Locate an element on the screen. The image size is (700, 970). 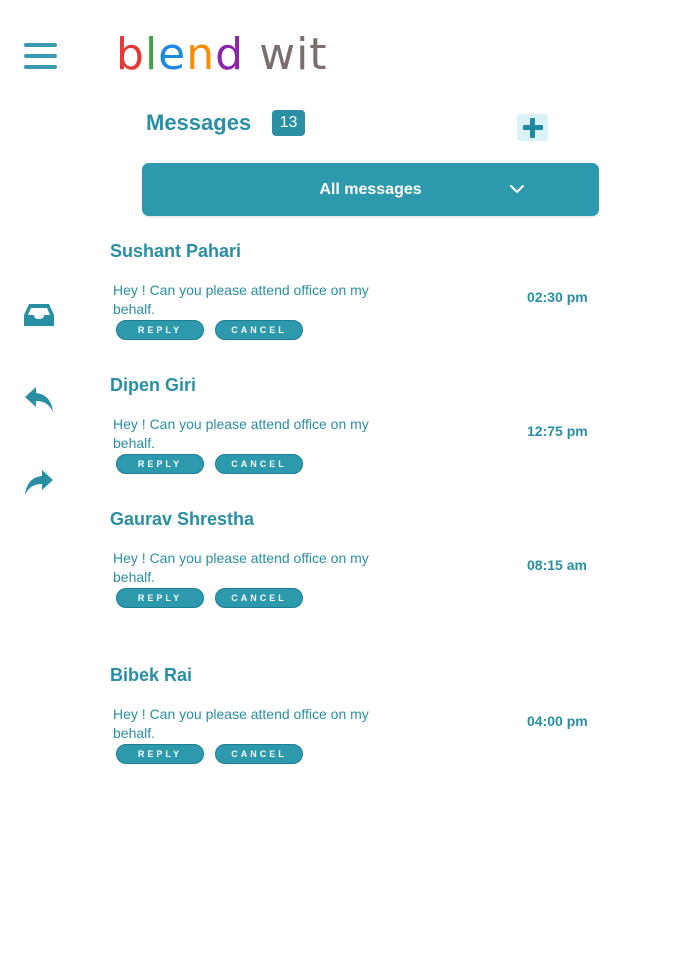
inbox-icon is located at coordinates (39, 315).